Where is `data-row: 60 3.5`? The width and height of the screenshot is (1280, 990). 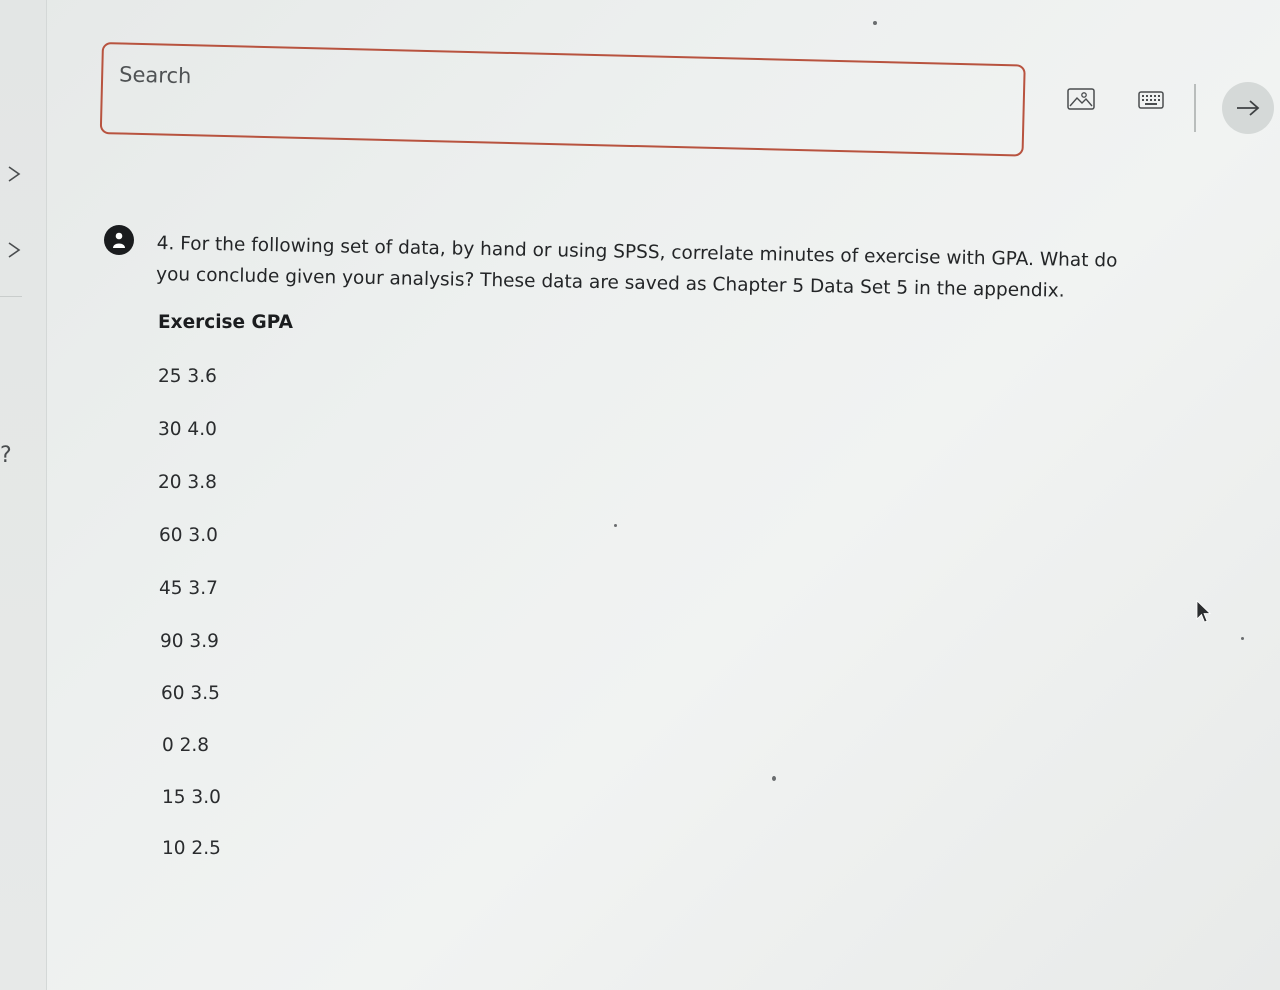 data-row: 60 3.5 is located at coordinates (190, 693).